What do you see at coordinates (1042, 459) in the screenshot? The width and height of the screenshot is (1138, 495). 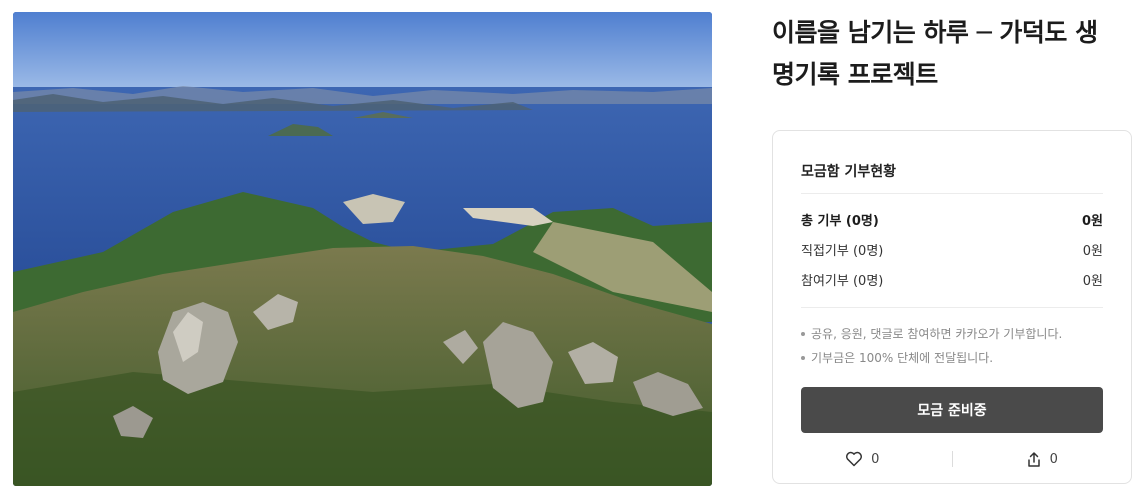 I see `share-button: 0` at bounding box center [1042, 459].